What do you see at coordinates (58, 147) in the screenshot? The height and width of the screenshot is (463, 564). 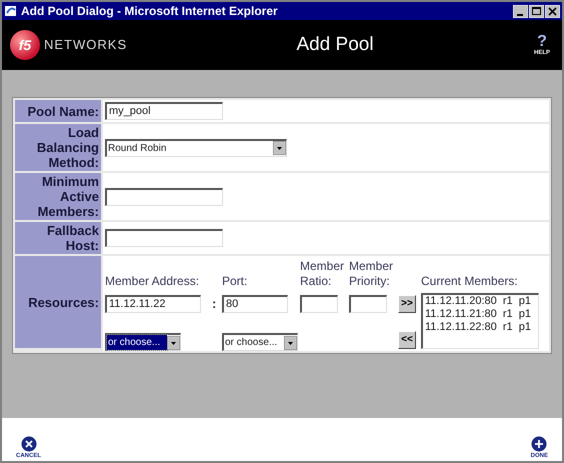 I see `field-label: Load Balancing Method:` at bounding box center [58, 147].